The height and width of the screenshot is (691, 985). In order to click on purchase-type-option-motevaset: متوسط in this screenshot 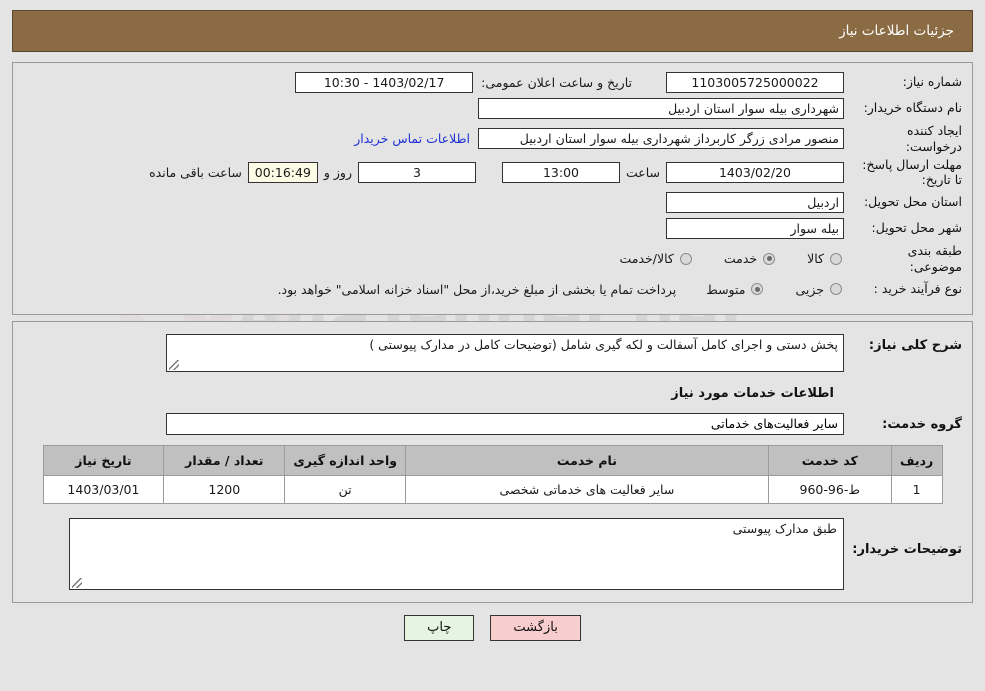, I will do `click(735, 289)`.